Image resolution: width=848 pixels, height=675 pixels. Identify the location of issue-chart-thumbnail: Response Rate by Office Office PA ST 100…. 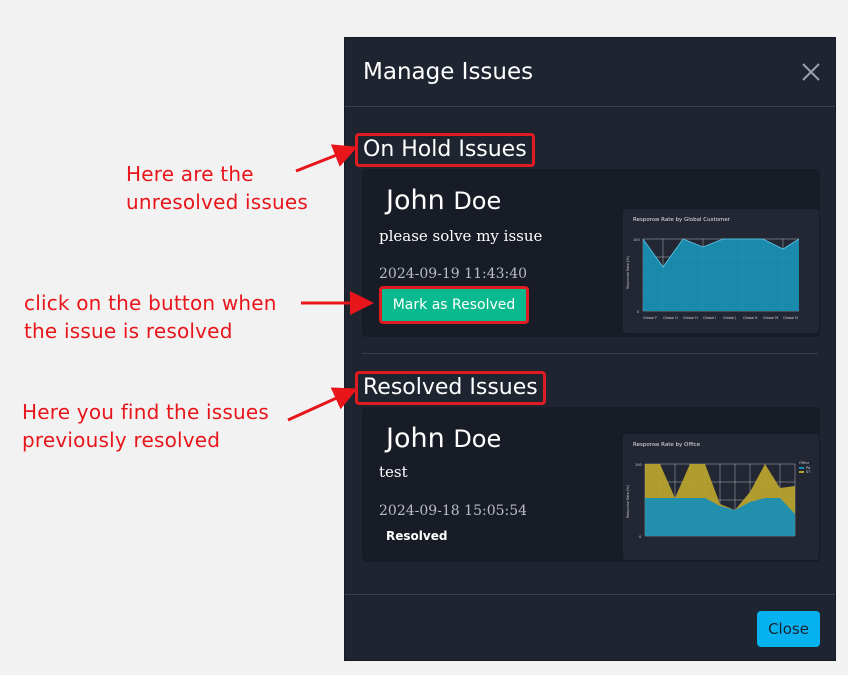
(721, 497).